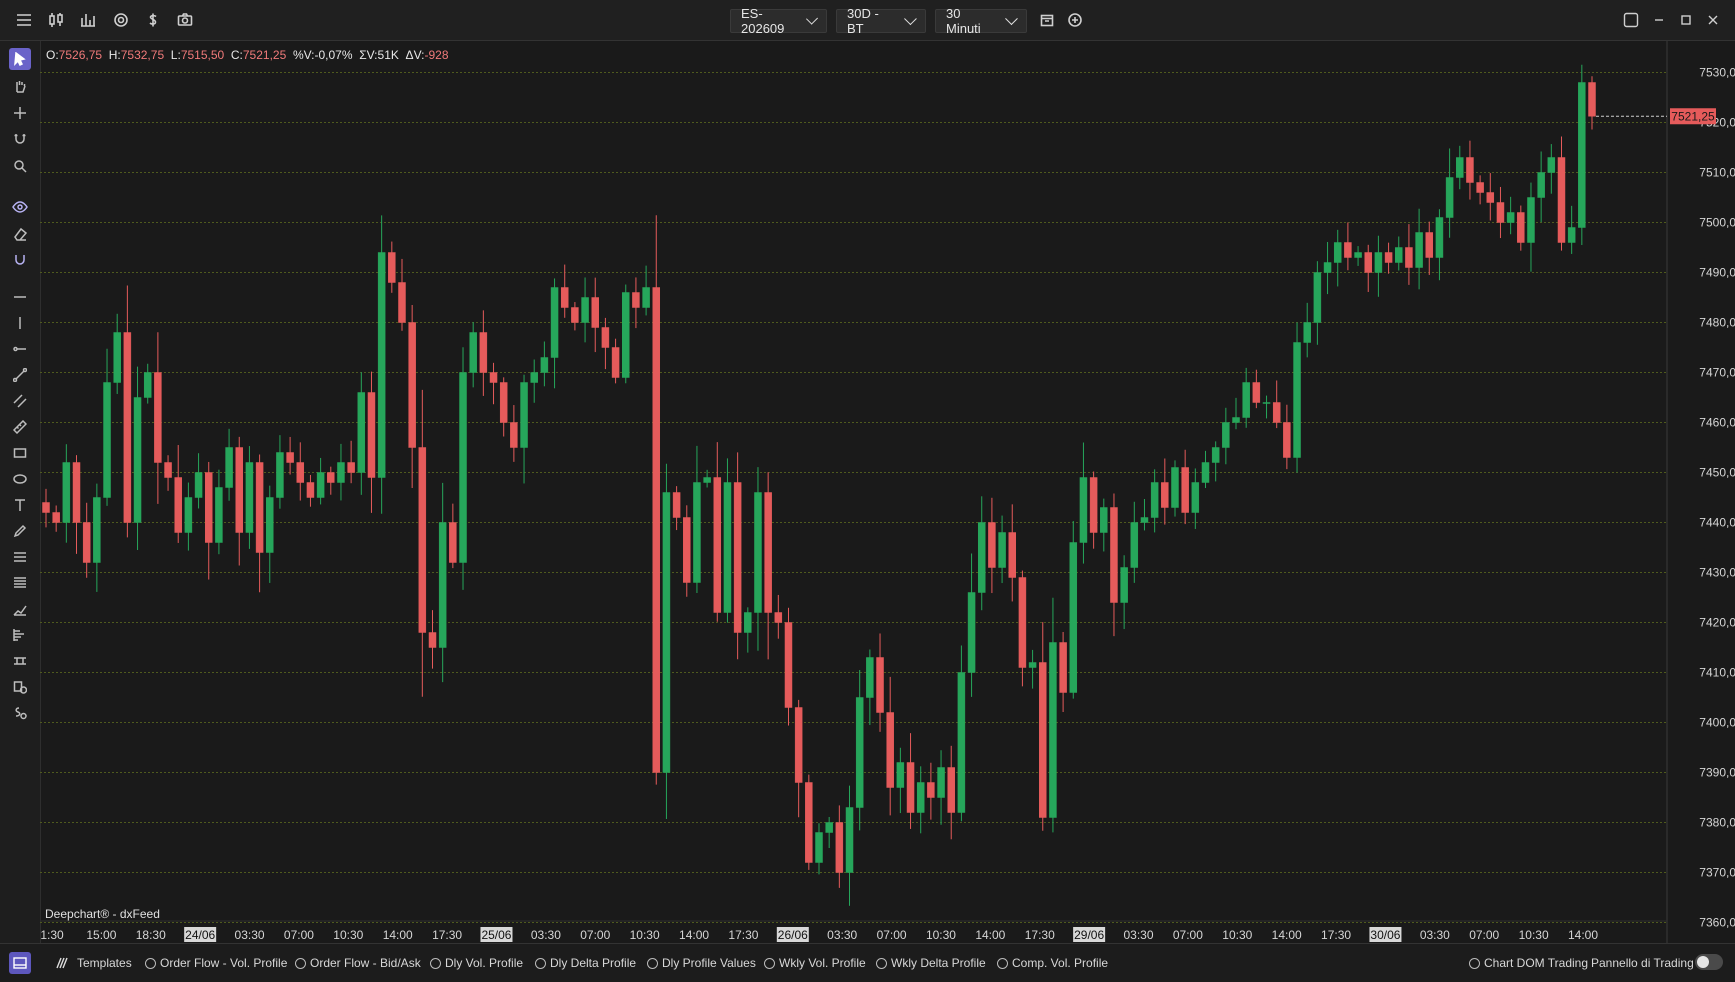  What do you see at coordinates (20, 139) in the screenshot?
I see `magnet-icon` at bounding box center [20, 139].